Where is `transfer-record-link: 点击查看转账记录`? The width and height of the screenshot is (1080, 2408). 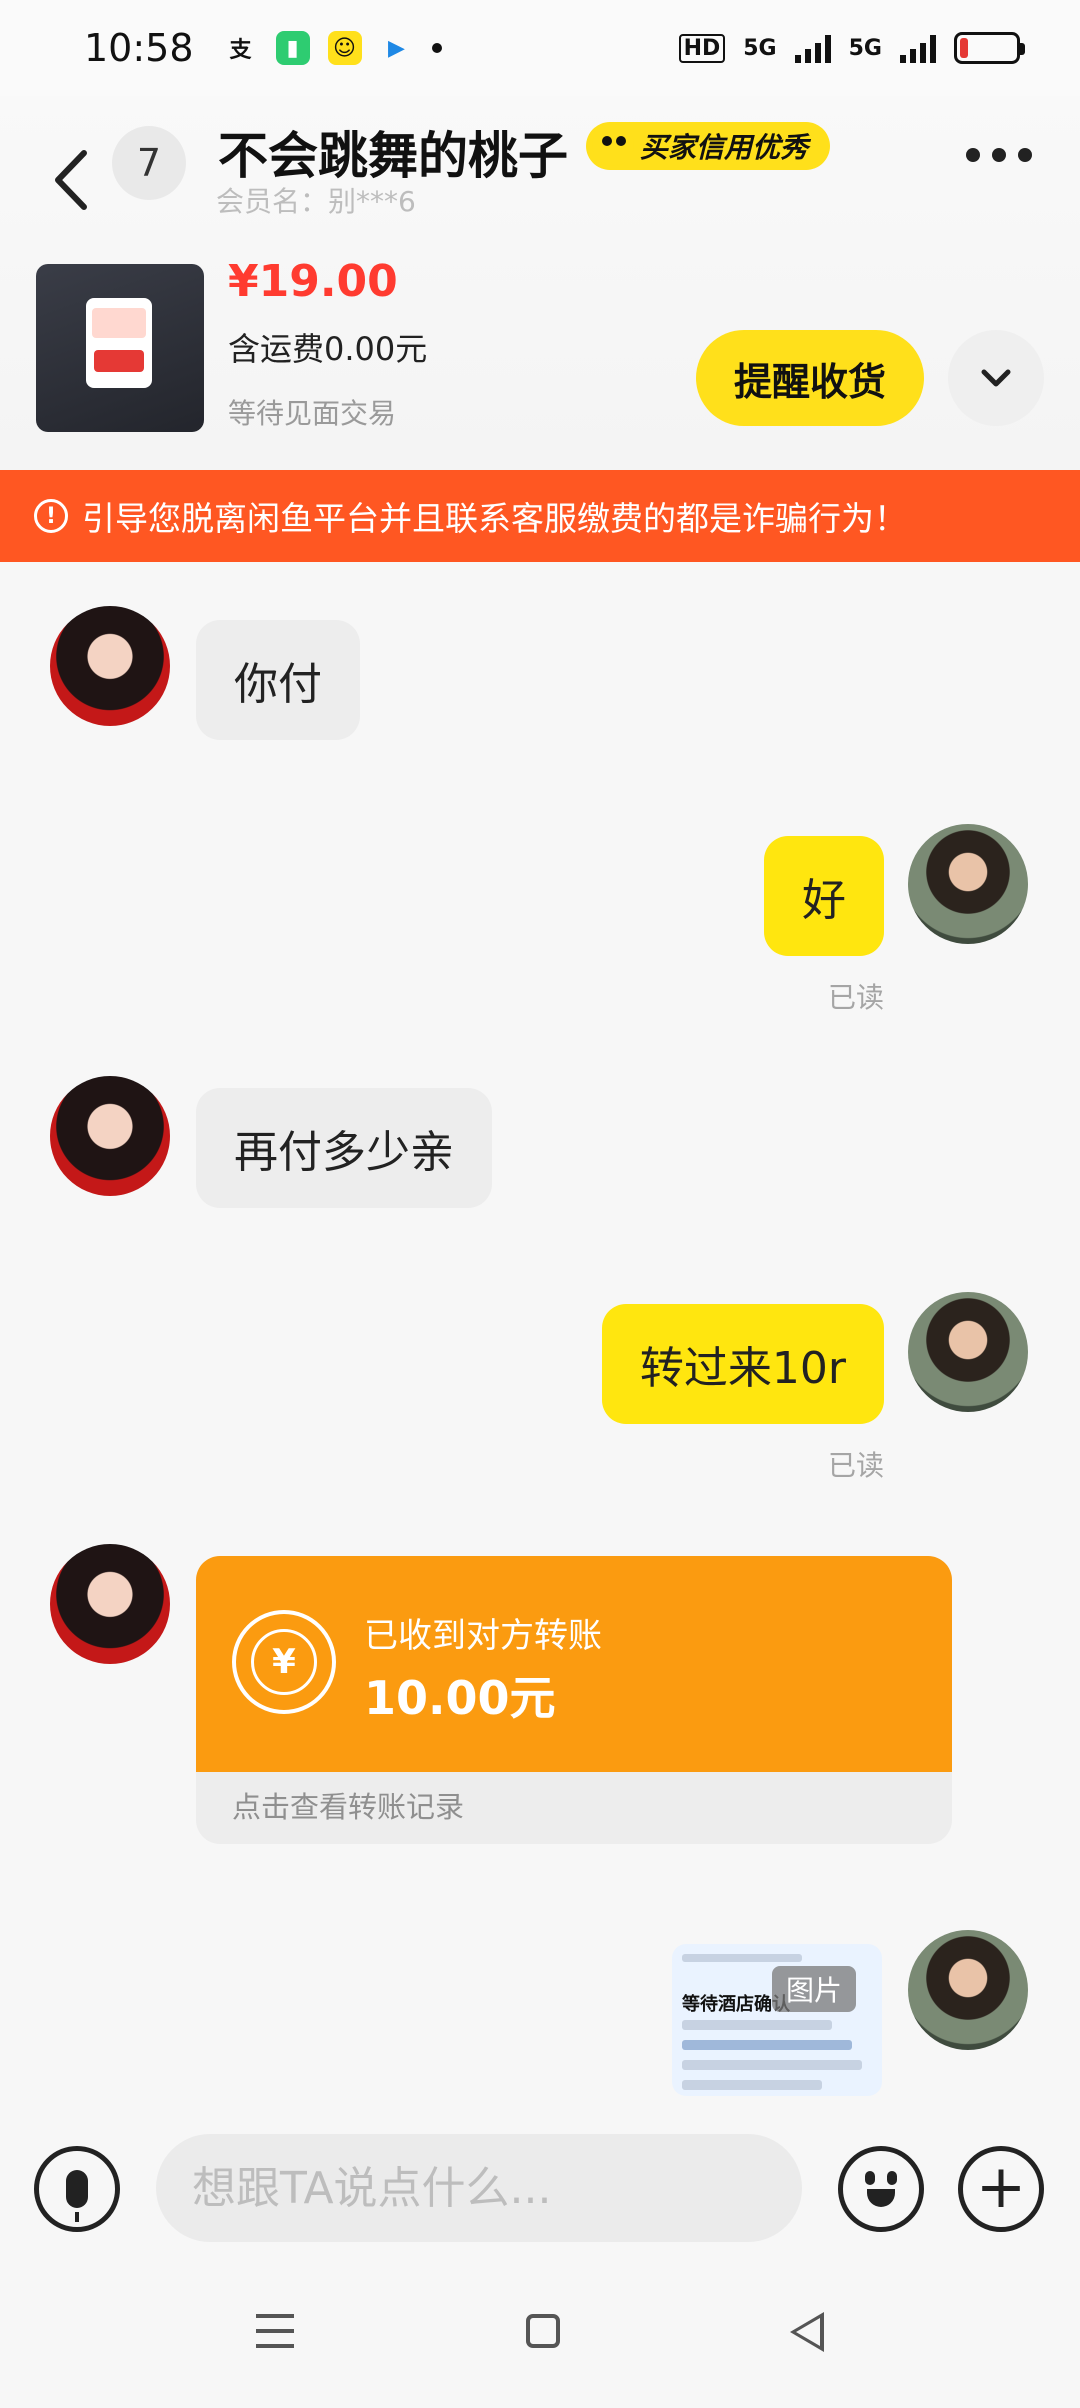 transfer-record-link: 点击查看转账记录 is located at coordinates (348, 1805).